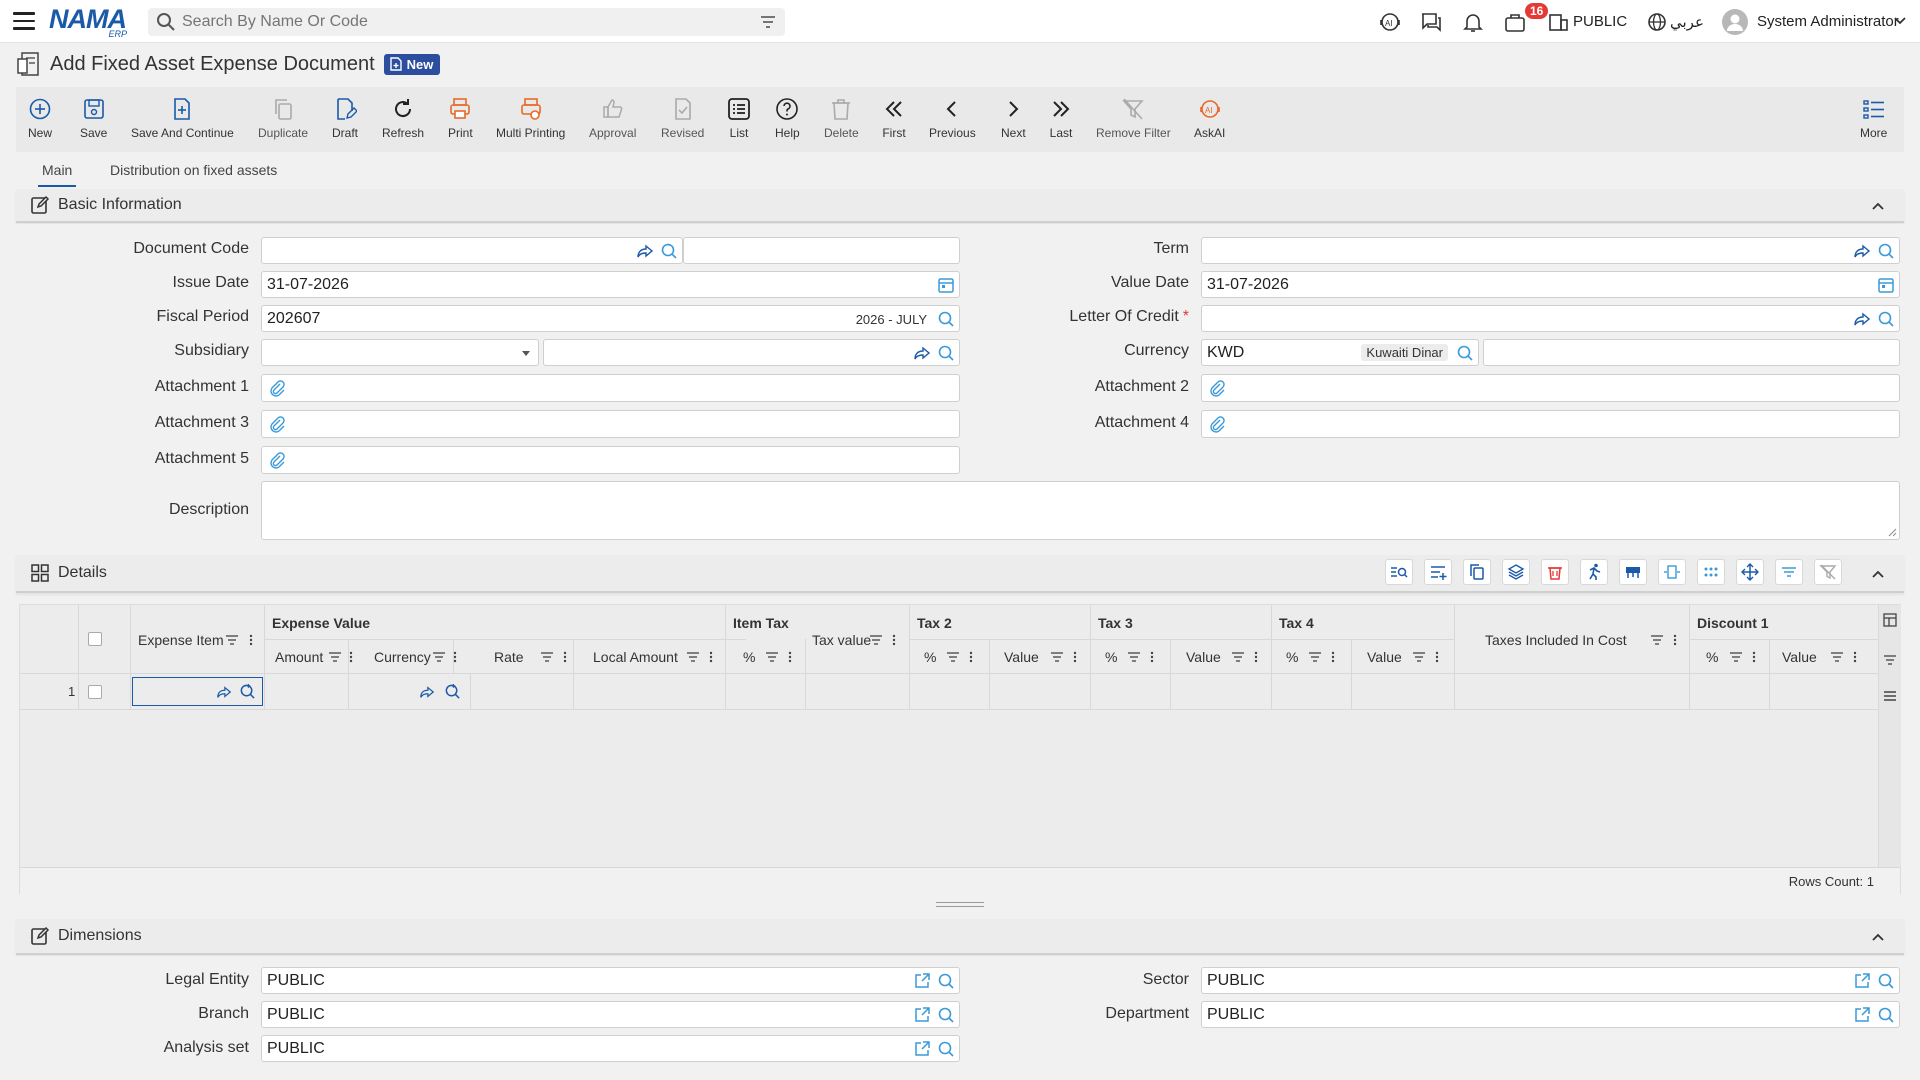 The width and height of the screenshot is (1920, 1080). What do you see at coordinates (787, 119) in the screenshot?
I see `help-button: Help` at bounding box center [787, 119].